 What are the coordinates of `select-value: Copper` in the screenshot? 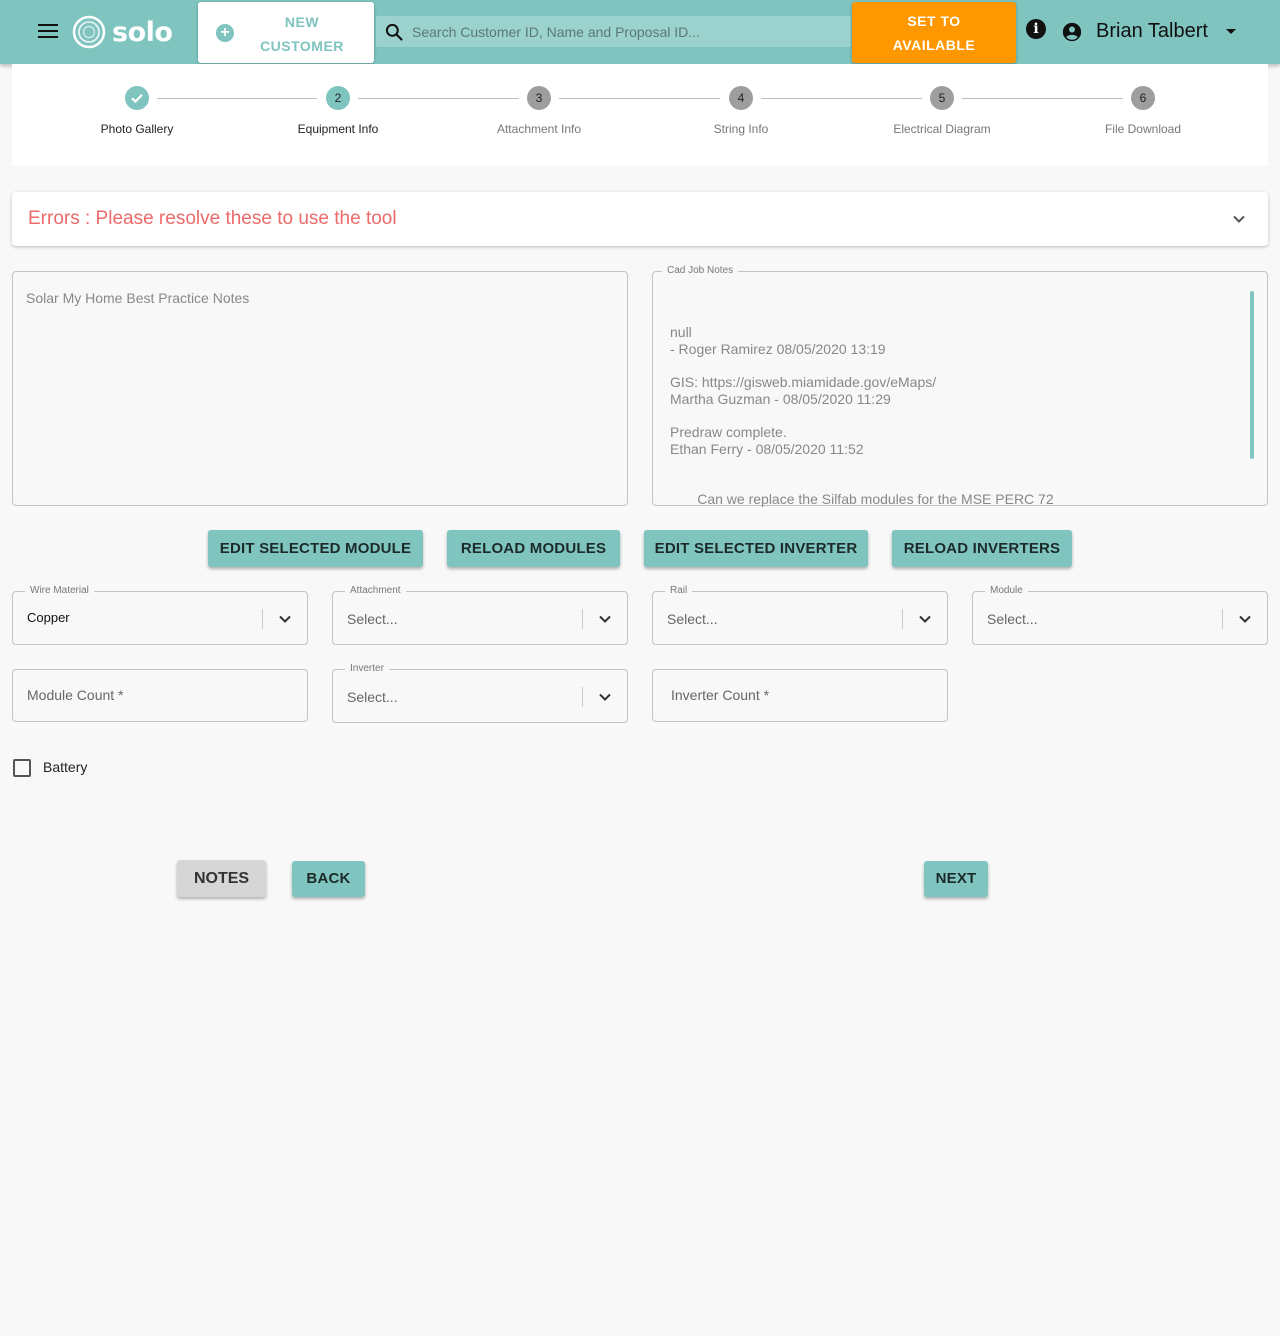 It's located at (48, 617).